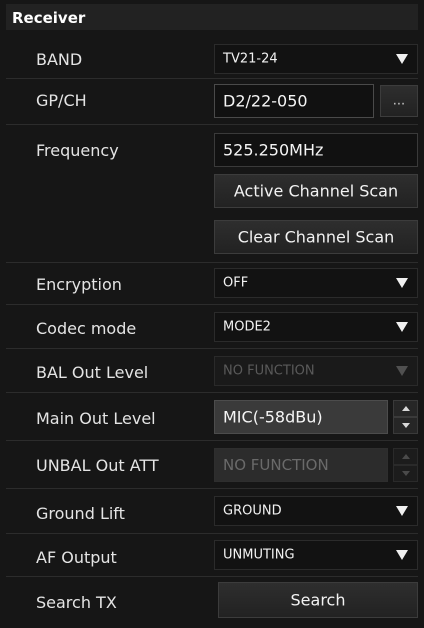 This screenshot has width=424, height=628. I want to click on gpch-label: GP/CH, so click(61, 100).